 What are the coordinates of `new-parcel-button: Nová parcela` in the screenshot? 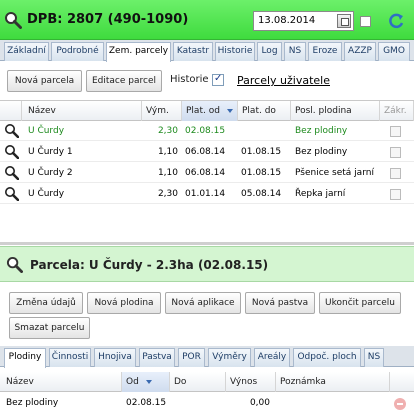 It's located at (44, 81).